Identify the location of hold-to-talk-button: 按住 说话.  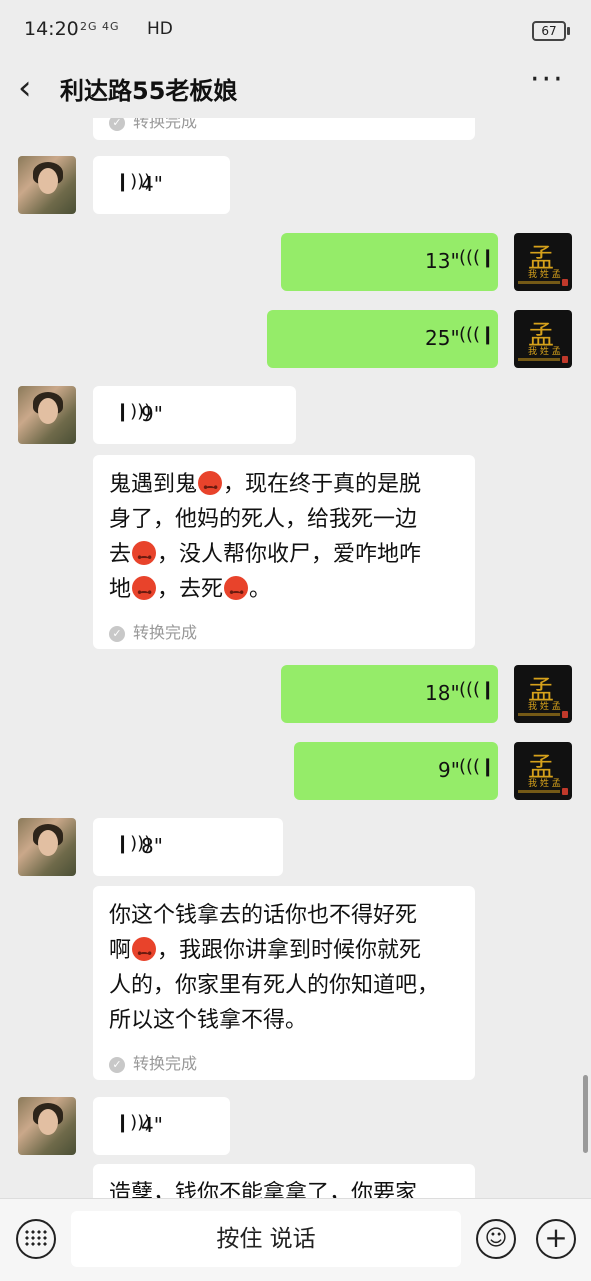
(266, 1239).